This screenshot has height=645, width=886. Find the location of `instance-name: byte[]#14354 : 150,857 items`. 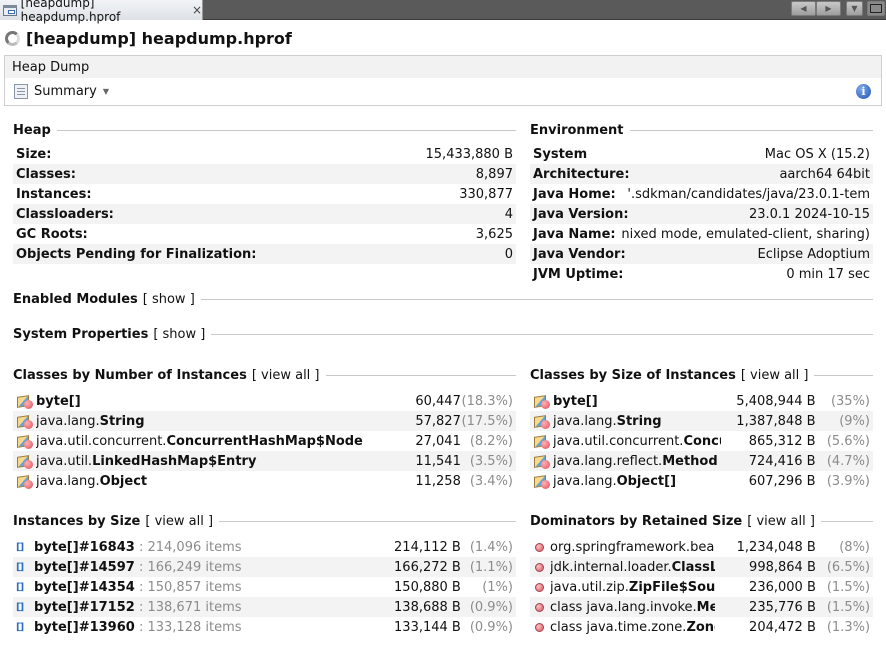

instance-name: byte[]#14354 : 150,857 items is located at coordinates (208, 587).